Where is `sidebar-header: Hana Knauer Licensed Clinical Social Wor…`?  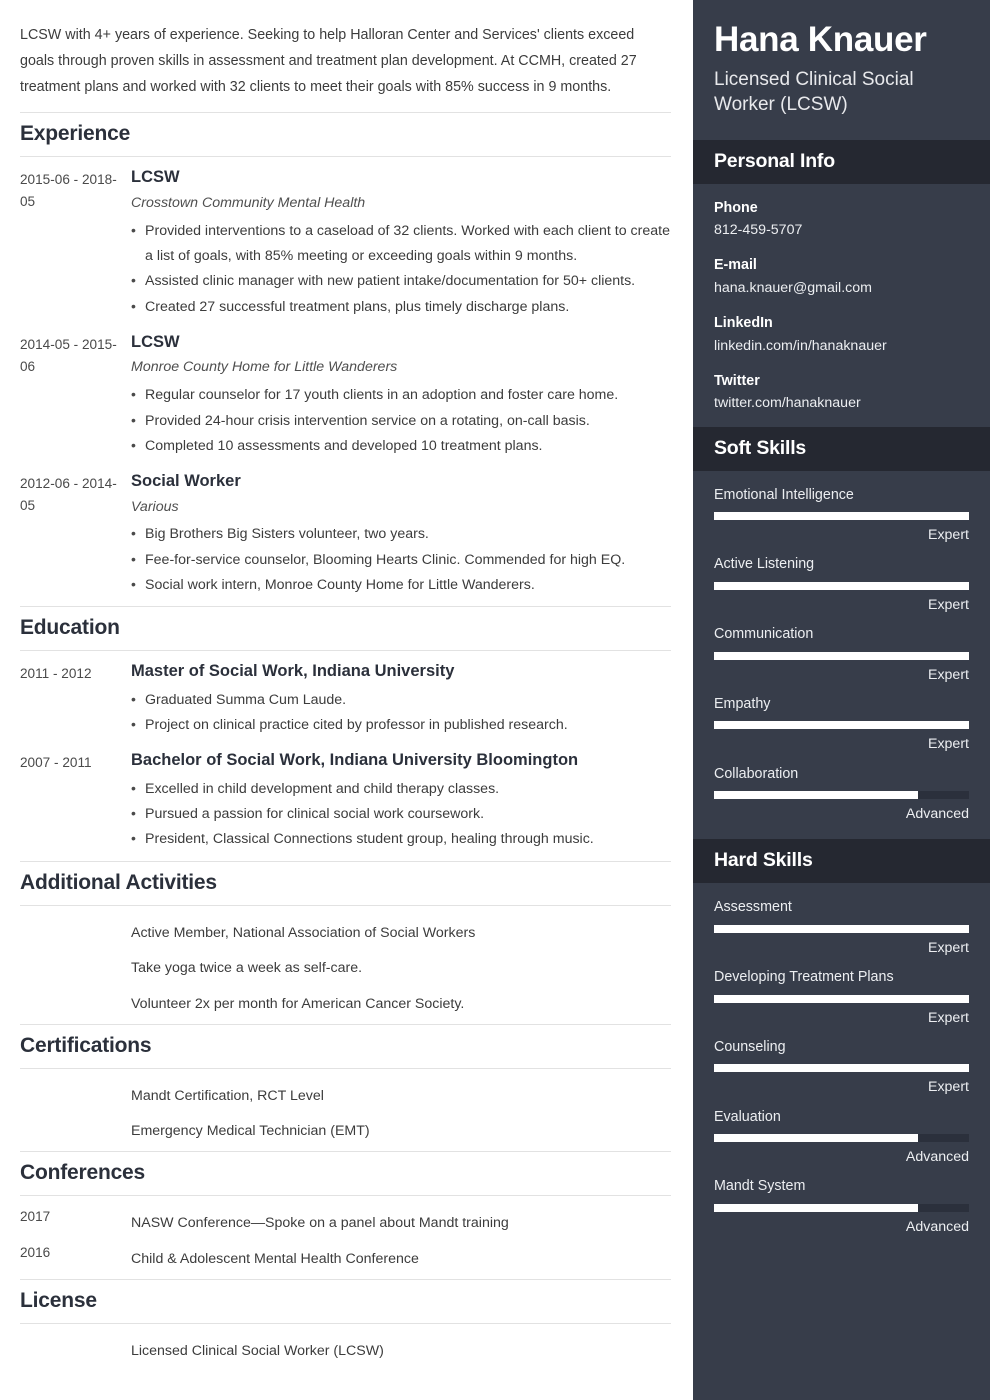 sidebar-header: Hana Knauer Licensed Clinical Social Wor… is located at coordinates (841, 70).